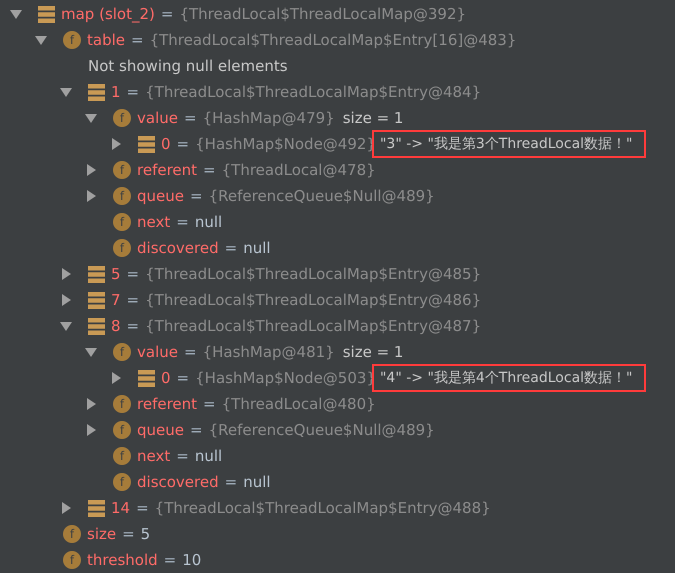 Image resolution: width=675 pixels, height=573 pixels. Describe the element at coordinates (333, 40) in the screenshot. I see `variable-value: {ThreadLocal$ThreadLocalMap$Entry[16]@483}` at that location.